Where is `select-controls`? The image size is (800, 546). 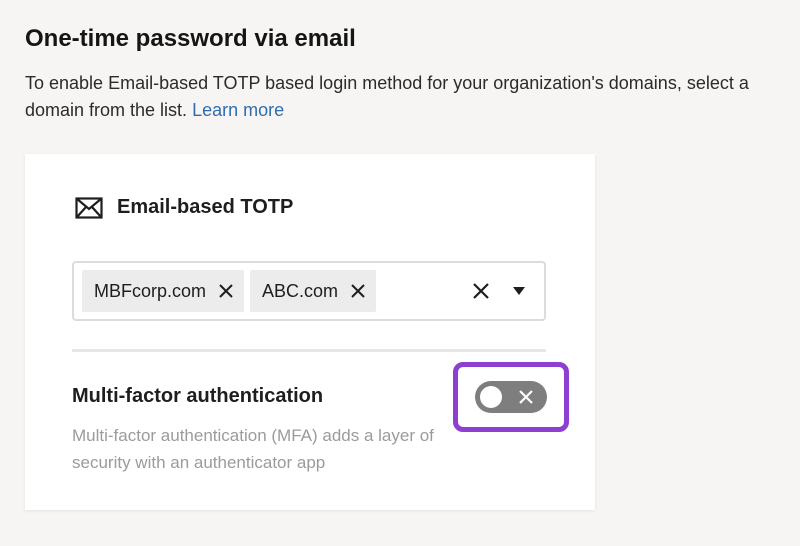
select-controls is located at coordinates (504, 291).